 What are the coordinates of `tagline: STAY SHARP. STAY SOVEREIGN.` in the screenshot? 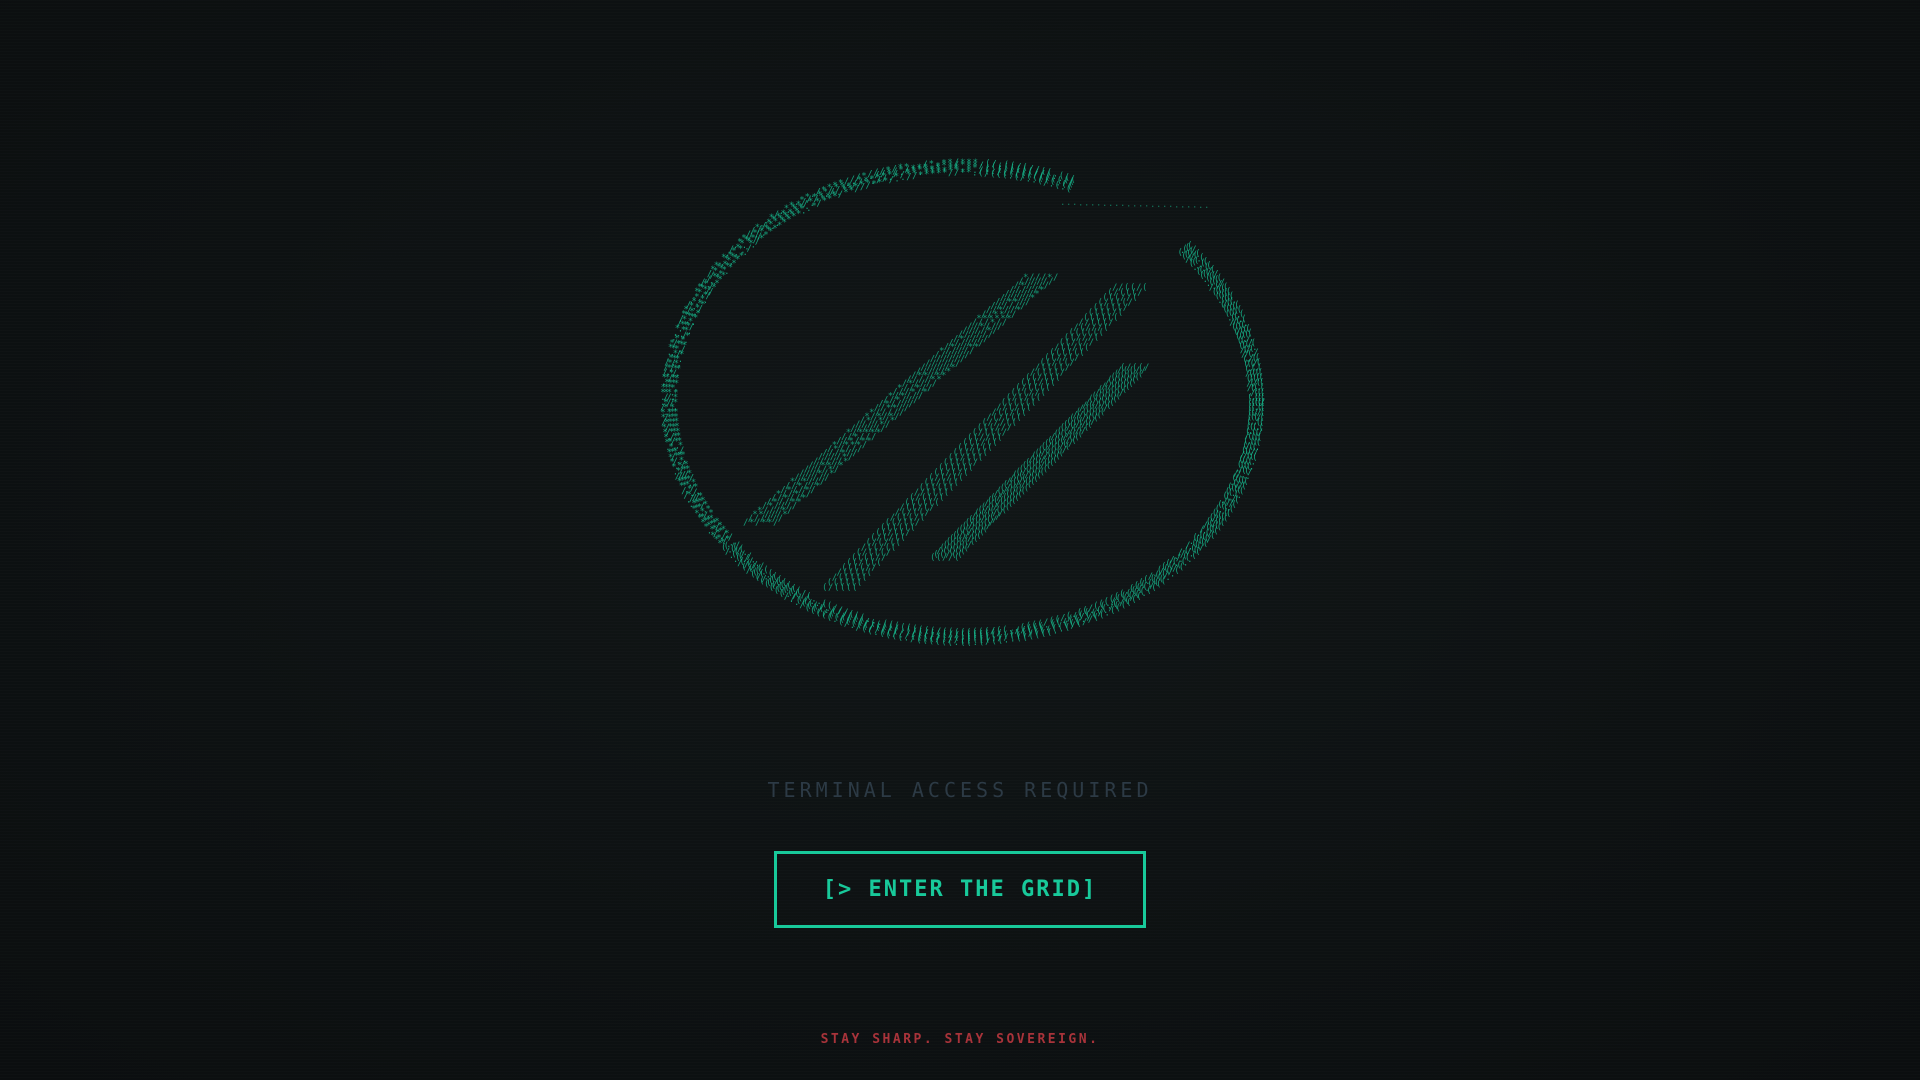 It's located at (960, 1039).